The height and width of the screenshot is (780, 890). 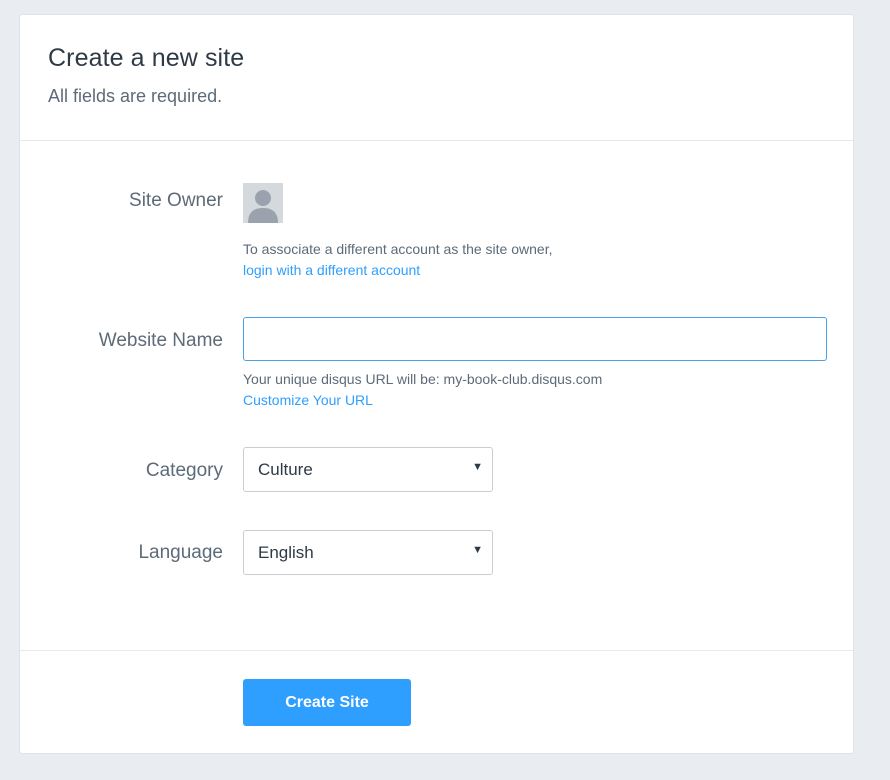 What do you see at coordinates (327, 702) in the screenshot?
I see `create-site-button: Create Site` at bounding box center [327, 702].